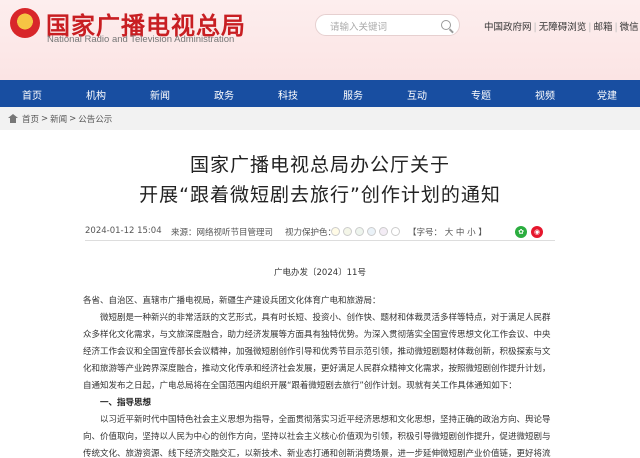 The height and width of the screenshot is (458, 640). Describe the element at coordinates (222, 233) in the screenshot. I see `article-source: 来源：网络视听节目管理司` at that location.